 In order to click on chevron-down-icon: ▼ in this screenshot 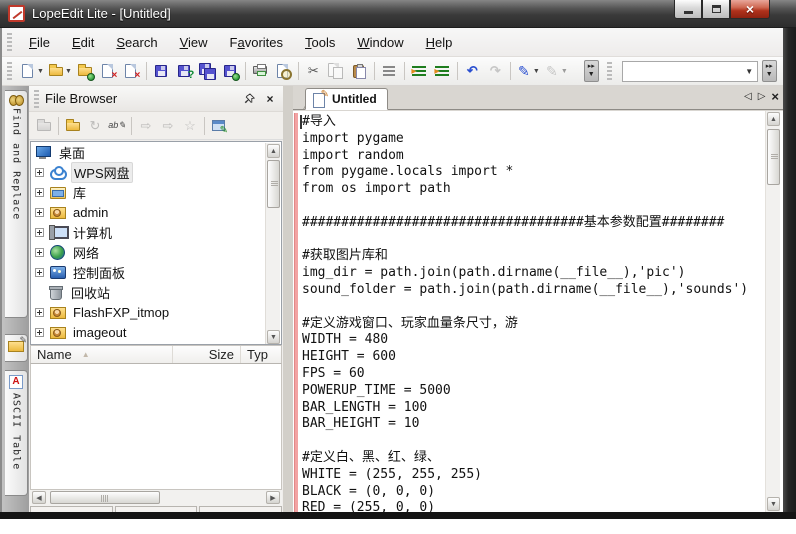, I will do `click(564, 71)`.